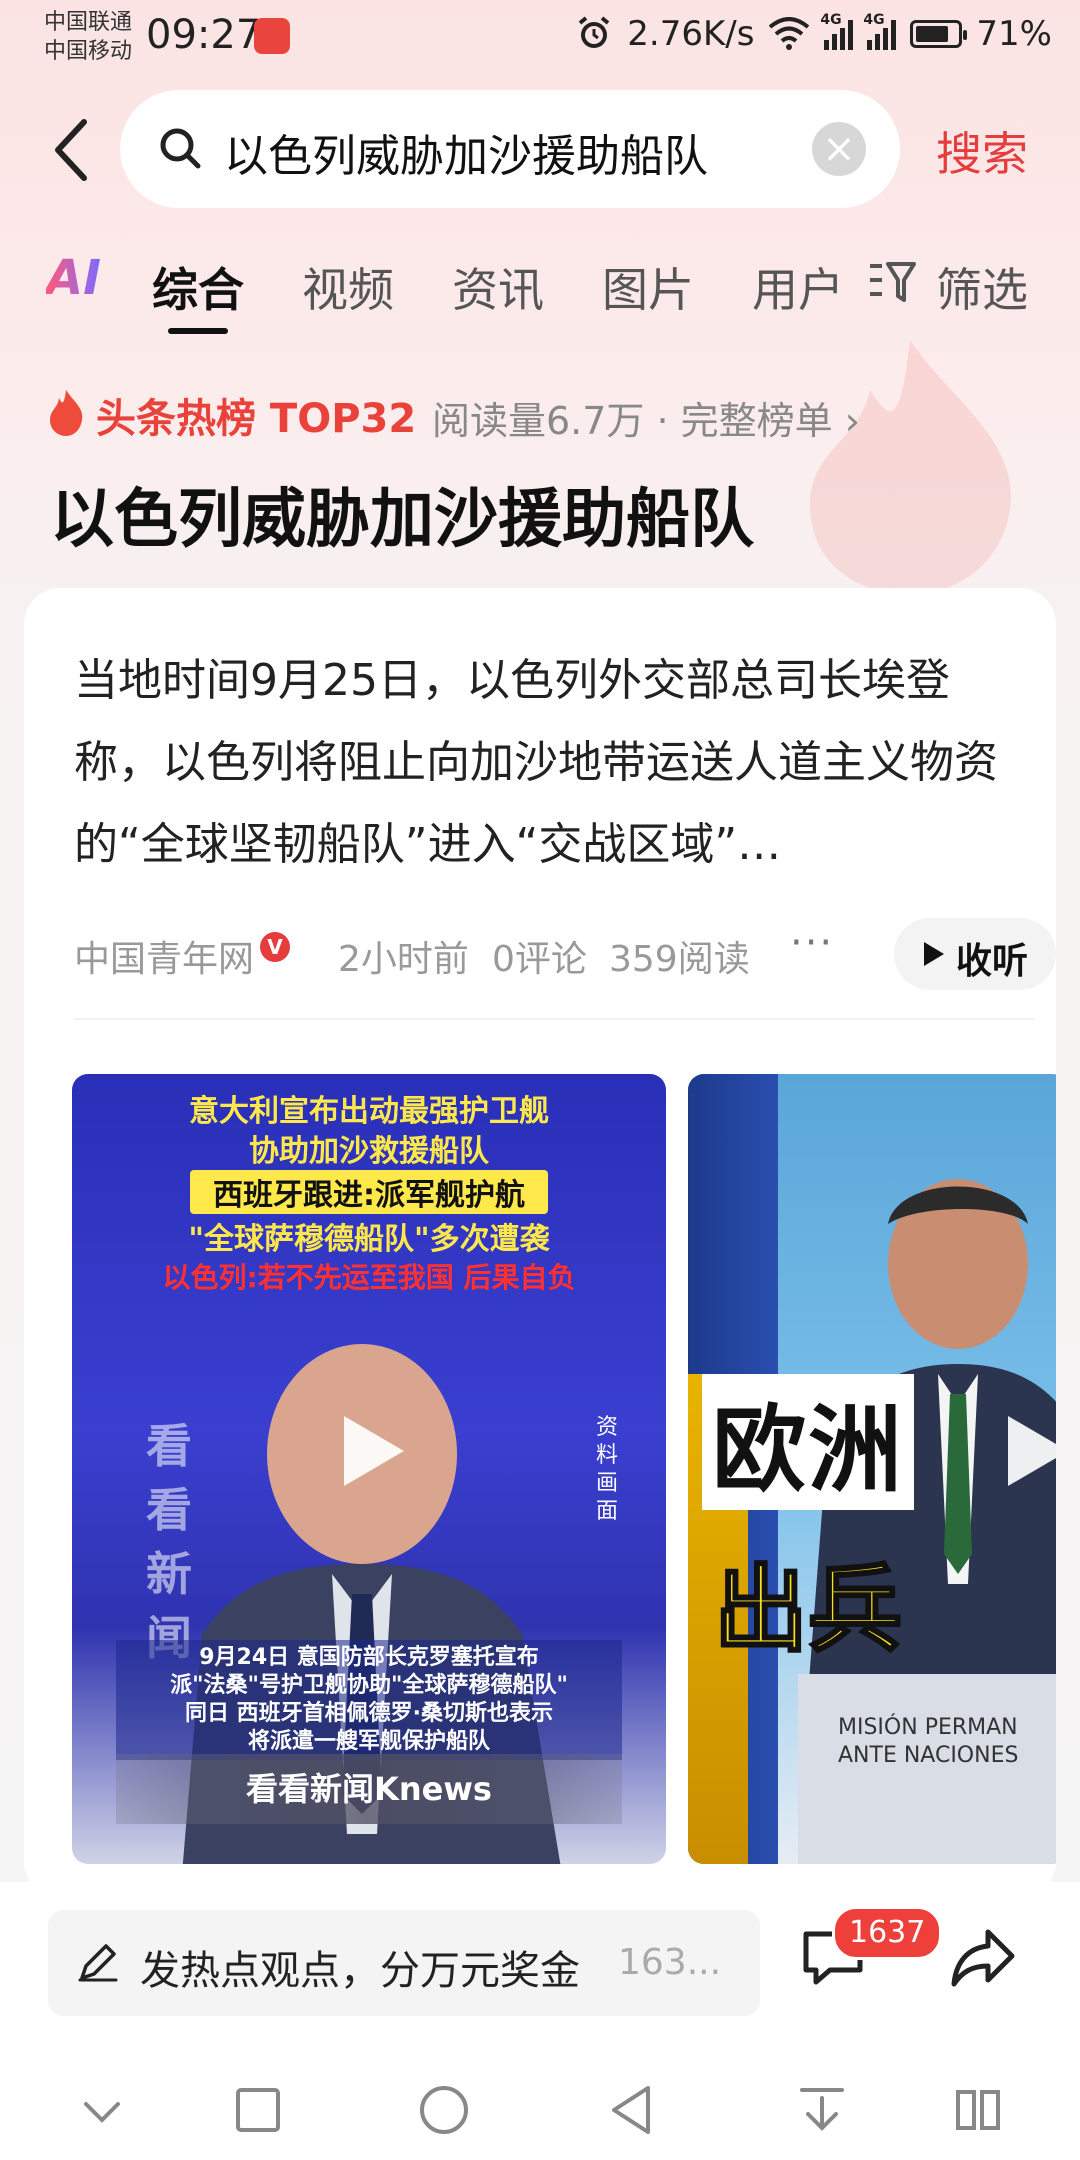 The width and height of the screenshot is (1080, 2160). I want to click on signal-2-icon: 4G, so click(880, 31).